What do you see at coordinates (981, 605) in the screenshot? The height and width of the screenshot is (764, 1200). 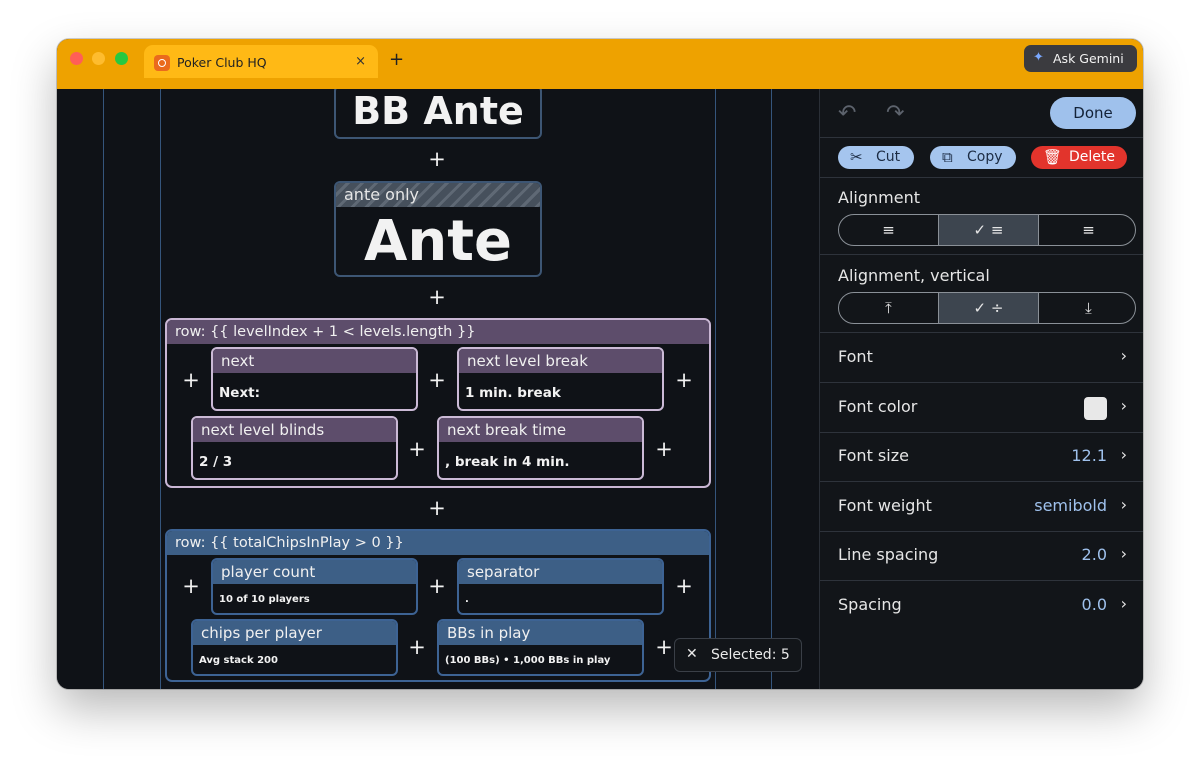 I see `spacing-row: Spacing 0.0 ›` at bounding box center [981, 605].